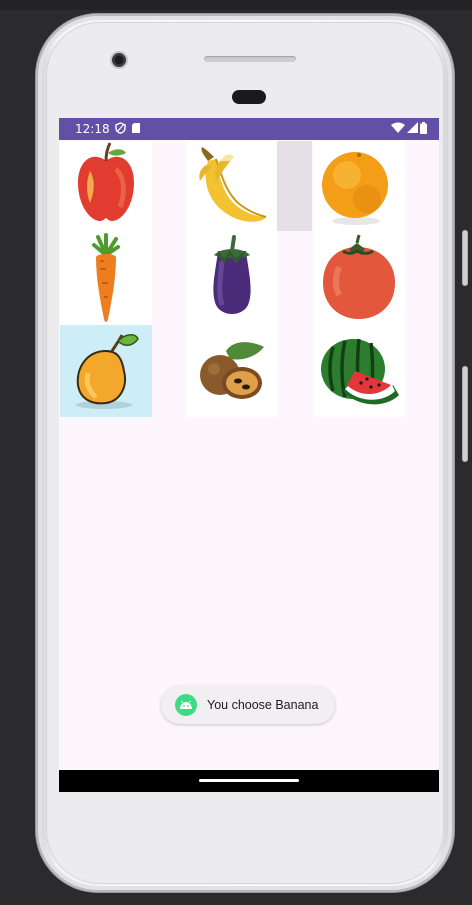  Describe the element at coordinates (465, 414) in the screenshot. I see `volume-button` at that location.